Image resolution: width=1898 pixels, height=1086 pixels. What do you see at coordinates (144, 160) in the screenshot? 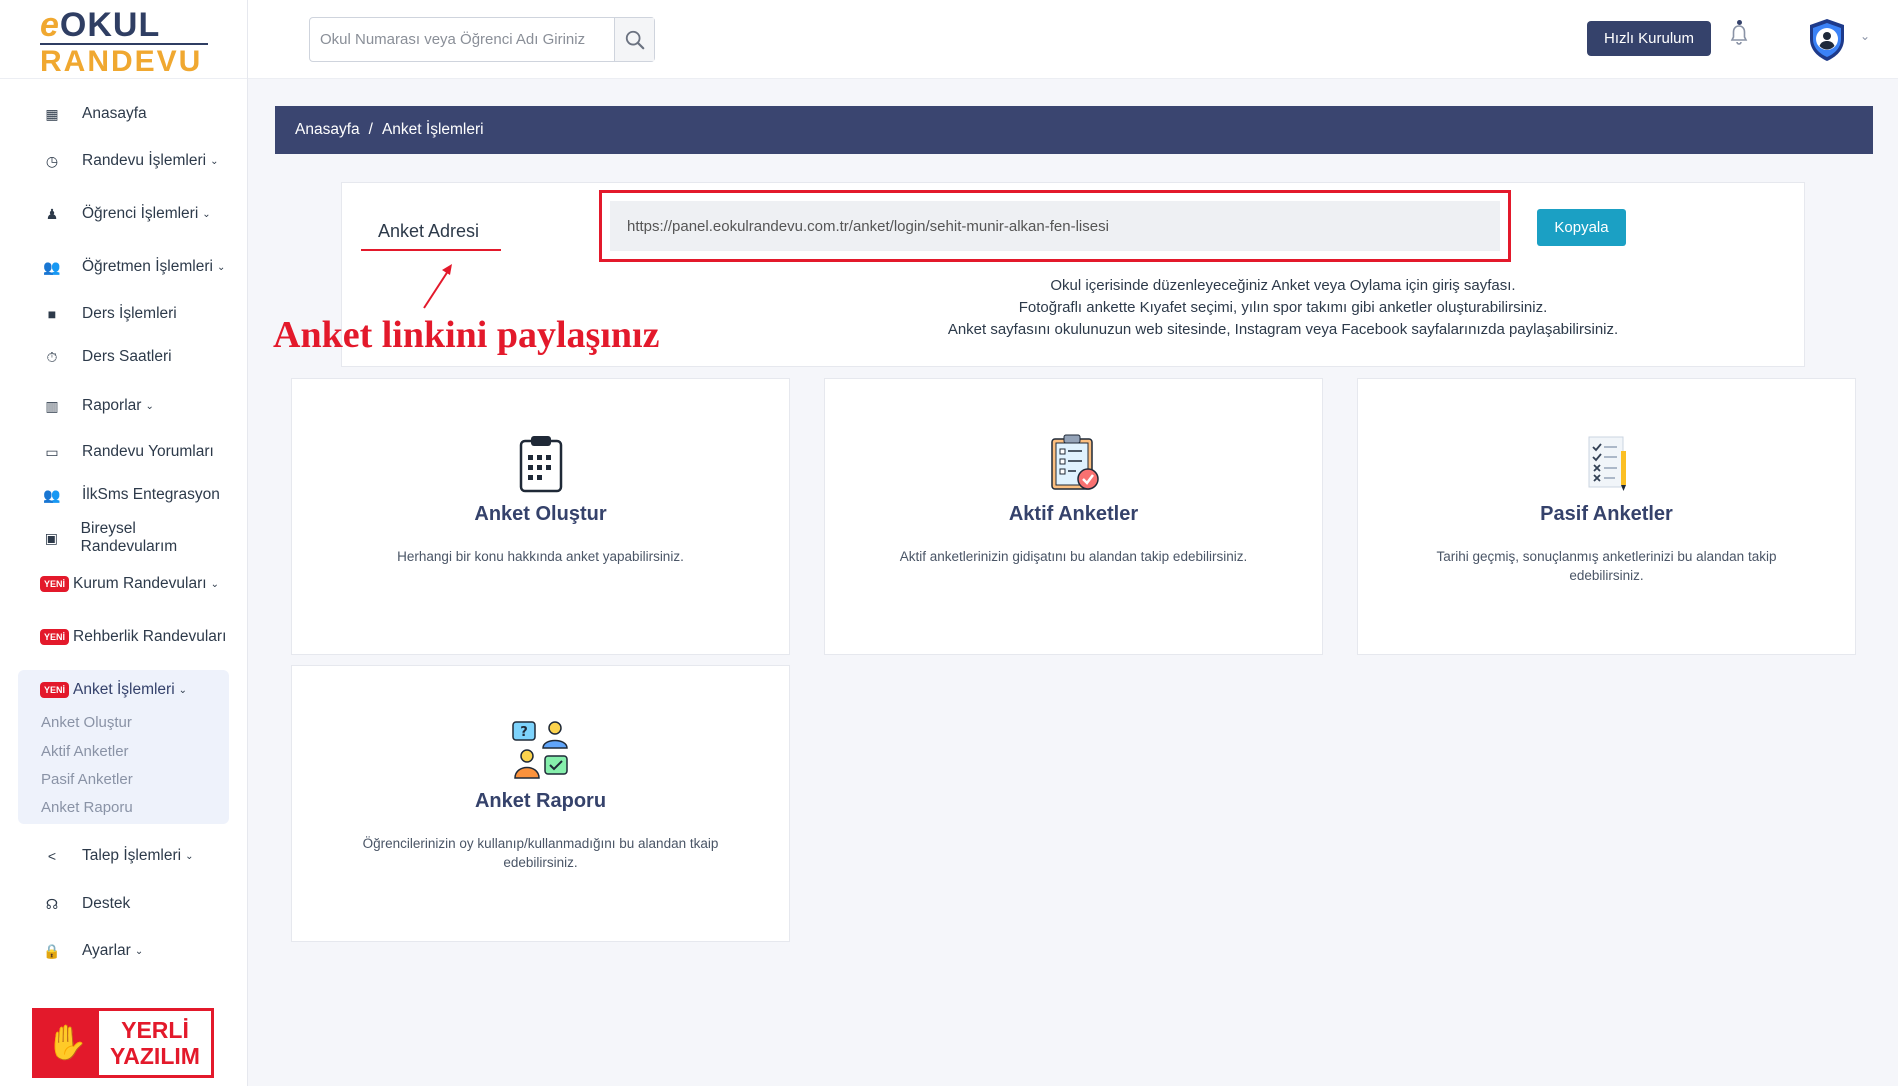
I see `sidebar-item-label: Randevu İşlemleri` at bounding box center [144, 160].